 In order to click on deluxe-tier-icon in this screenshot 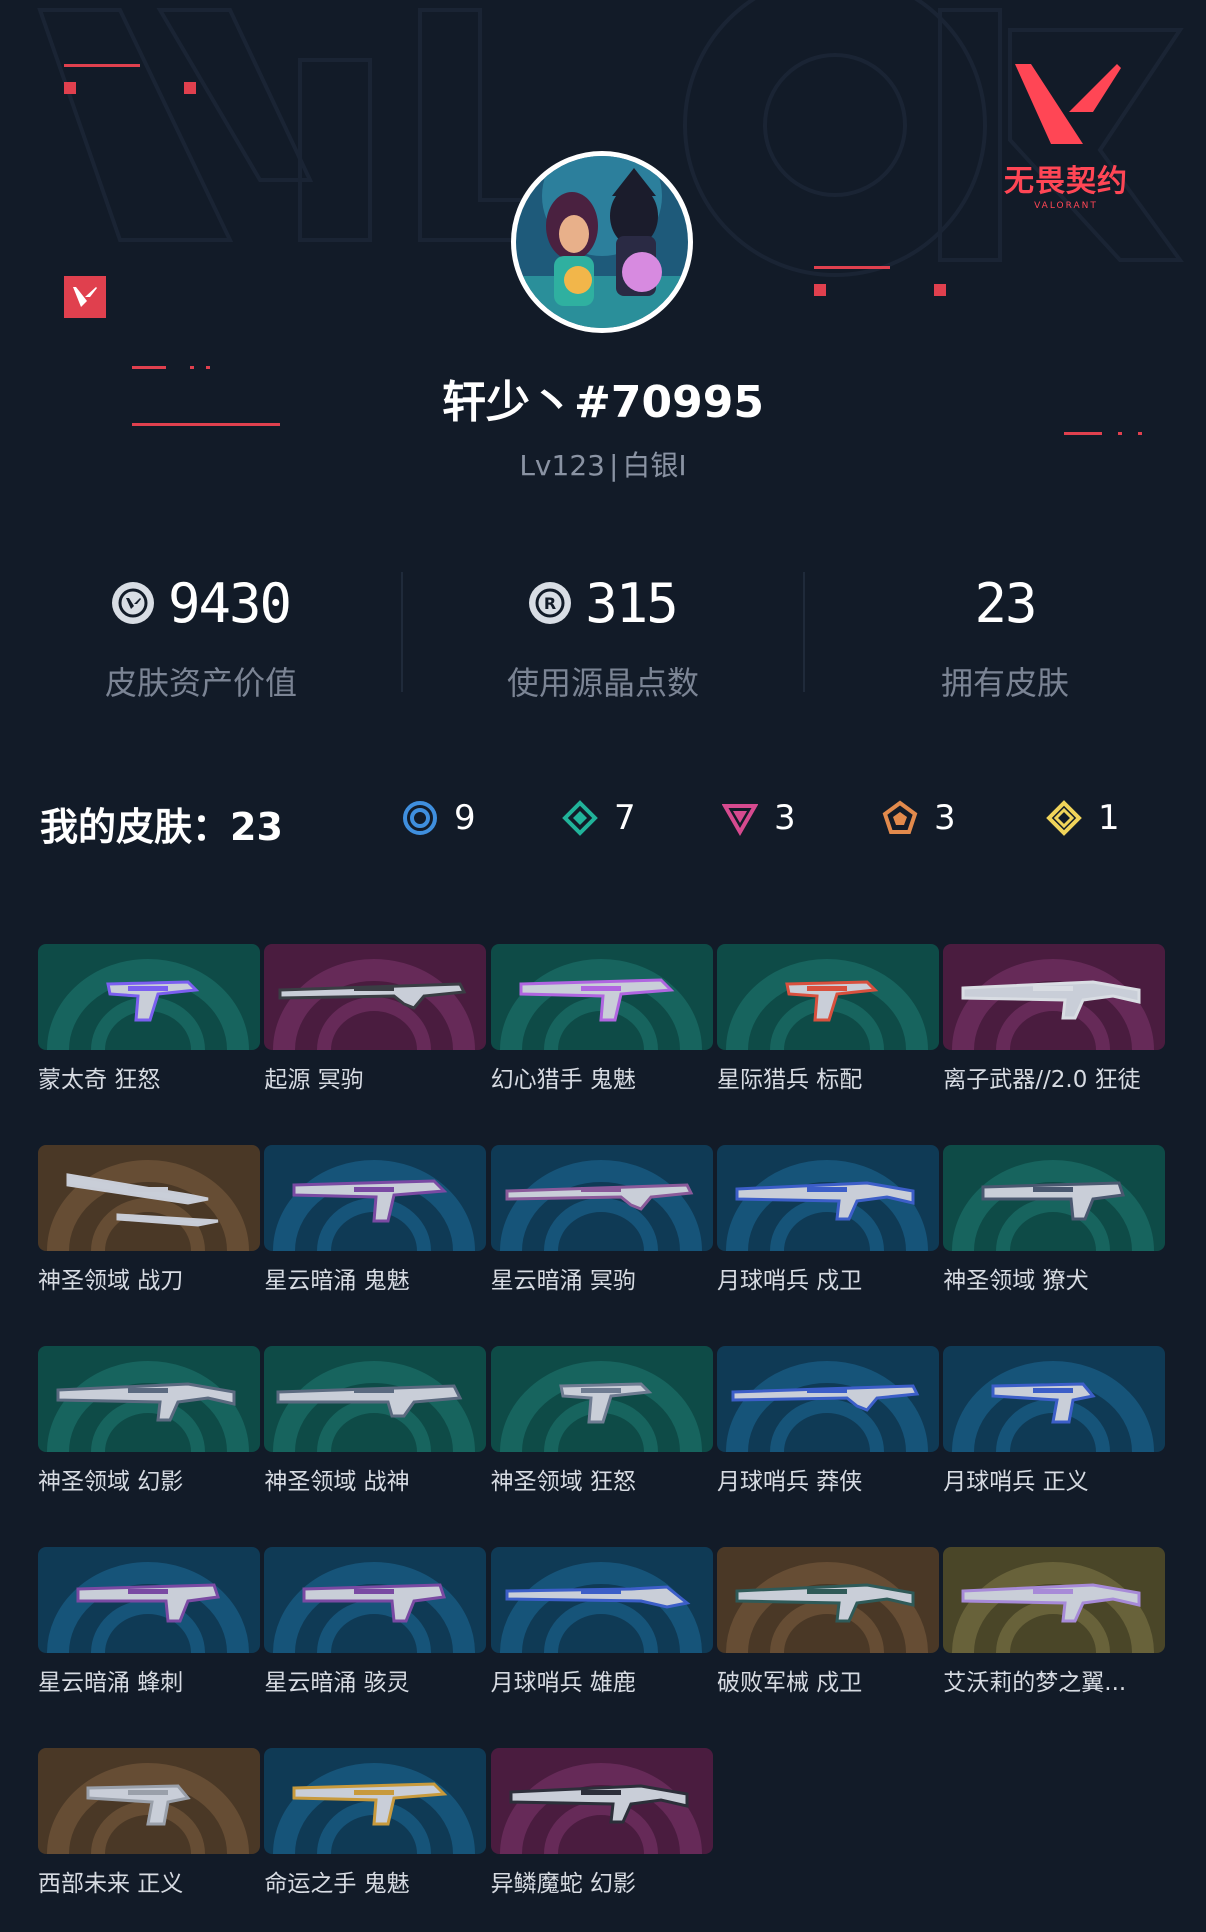, I will do `click(580, 818)`.